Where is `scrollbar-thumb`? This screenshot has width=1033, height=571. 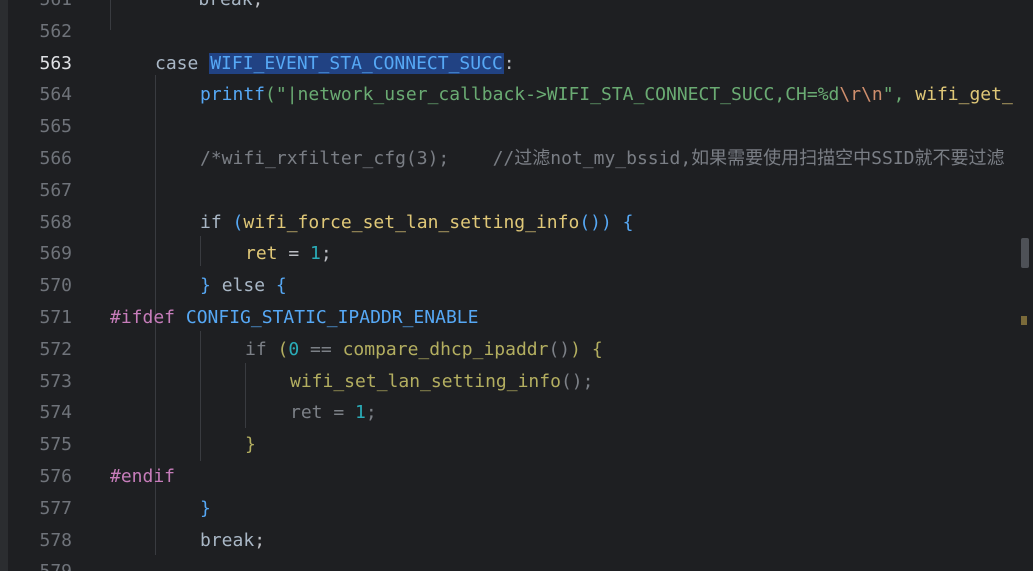 scrollbar-thumb is located at coordinates (1025, 253).